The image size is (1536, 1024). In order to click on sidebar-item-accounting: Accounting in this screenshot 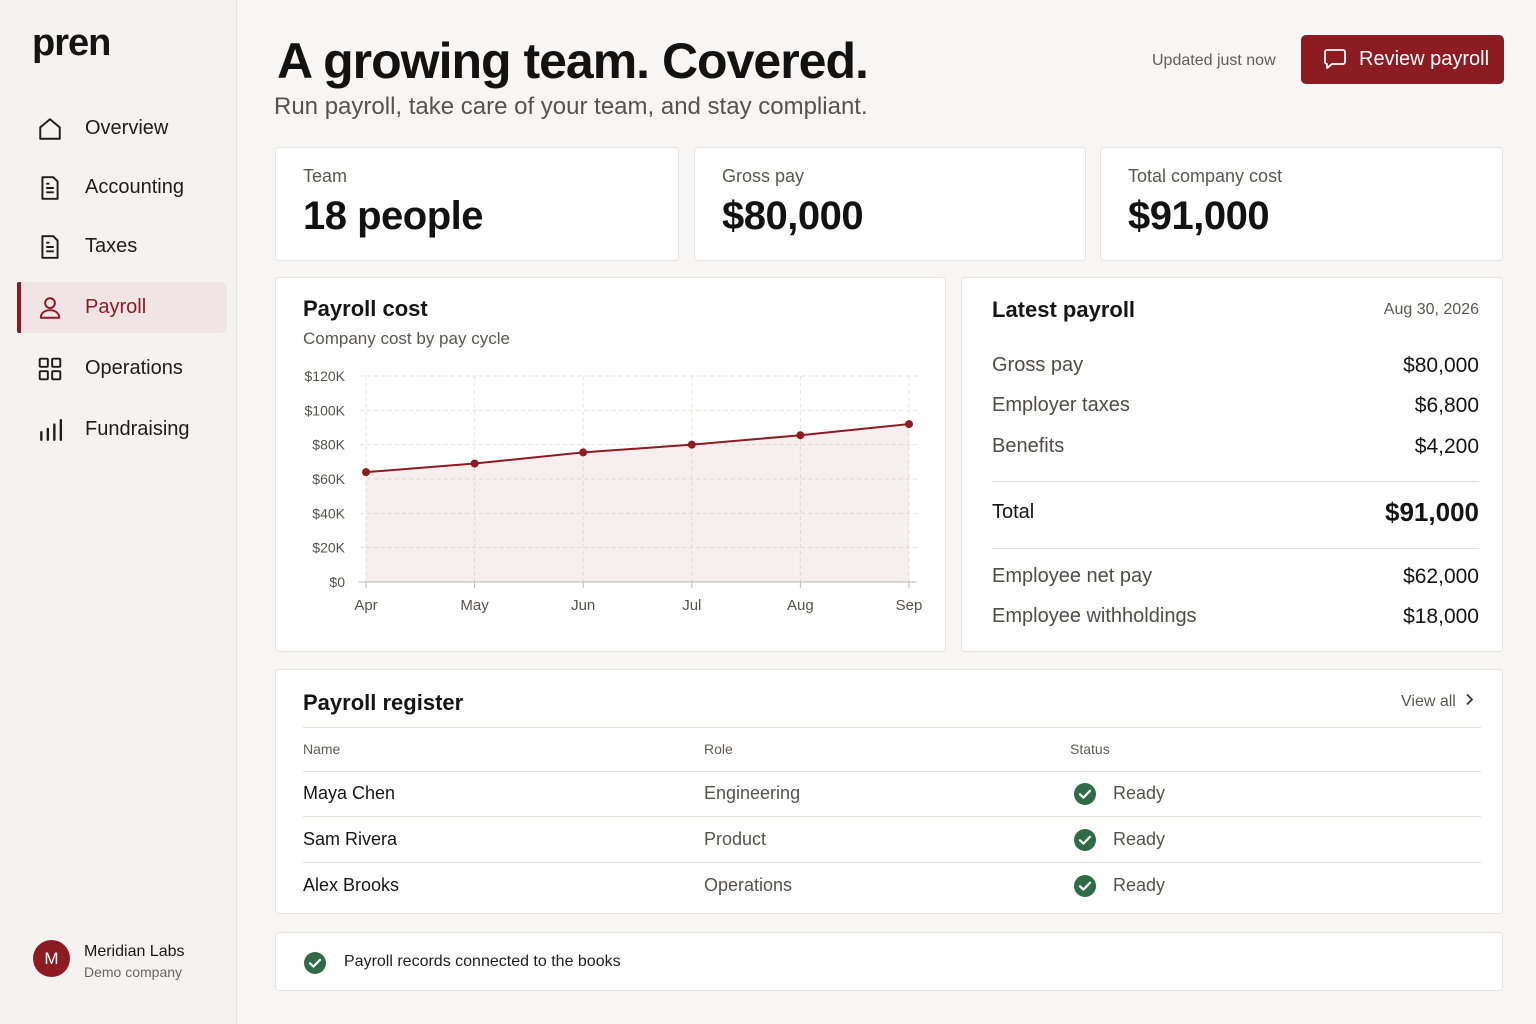, I will do `click(122, 187)`.